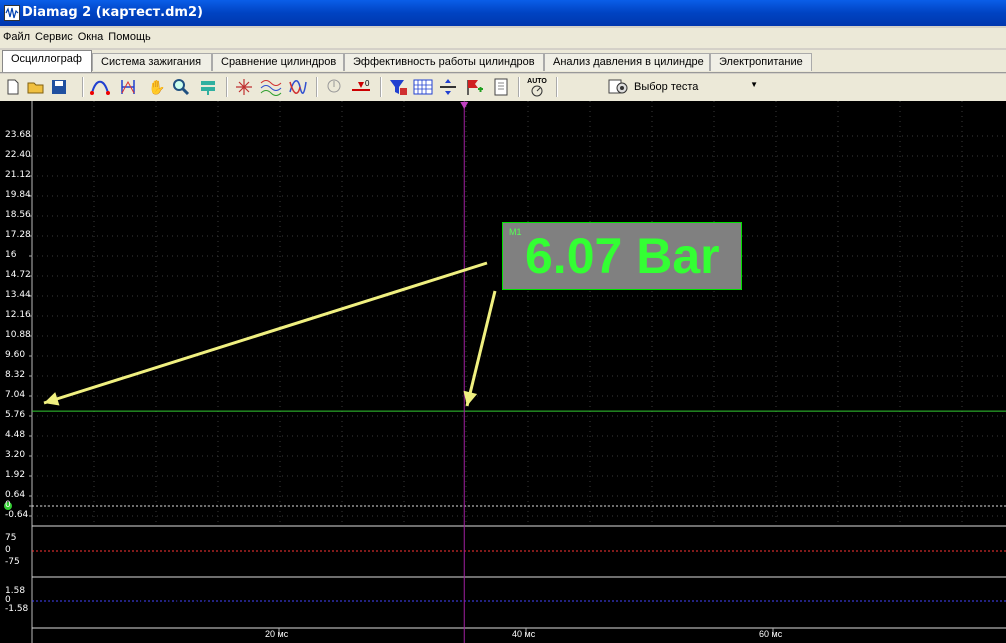 This screenshot has height=643, width=1006. I want to click on y-tick-label: 13.44, so click(18, 295).